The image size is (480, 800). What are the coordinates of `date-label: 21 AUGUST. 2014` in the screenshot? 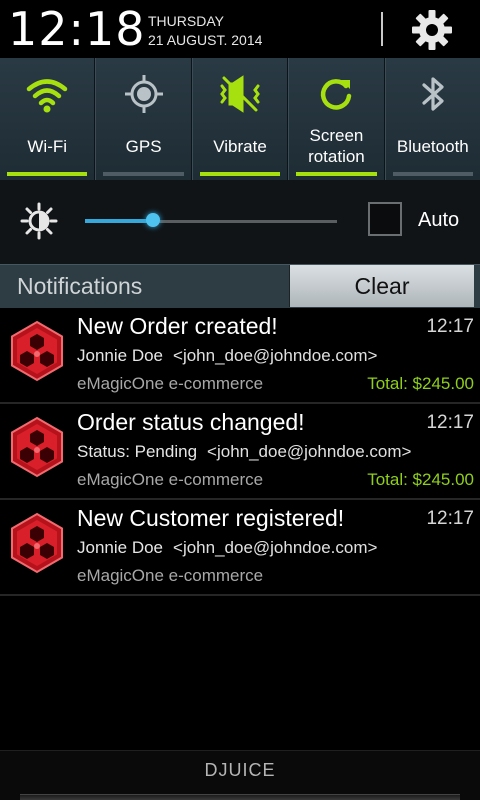 It's located at (205, 40).